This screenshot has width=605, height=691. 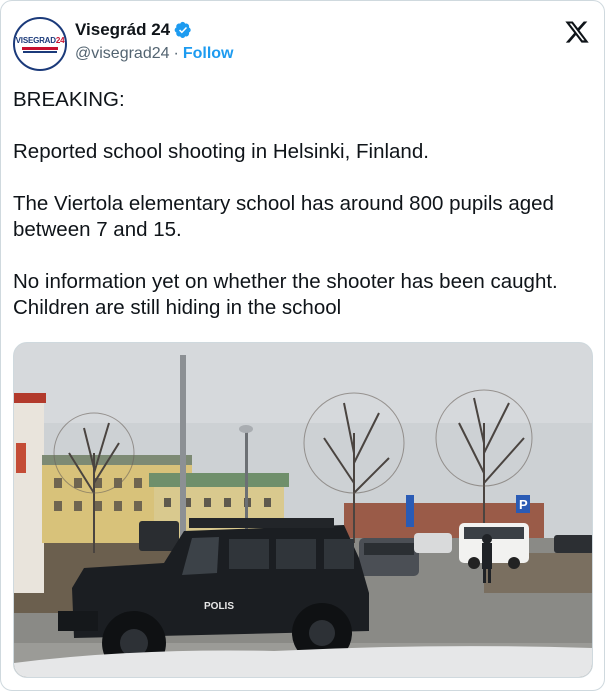 I want to click on avatar: VISEGRAD24, so click(x=40, y=44).